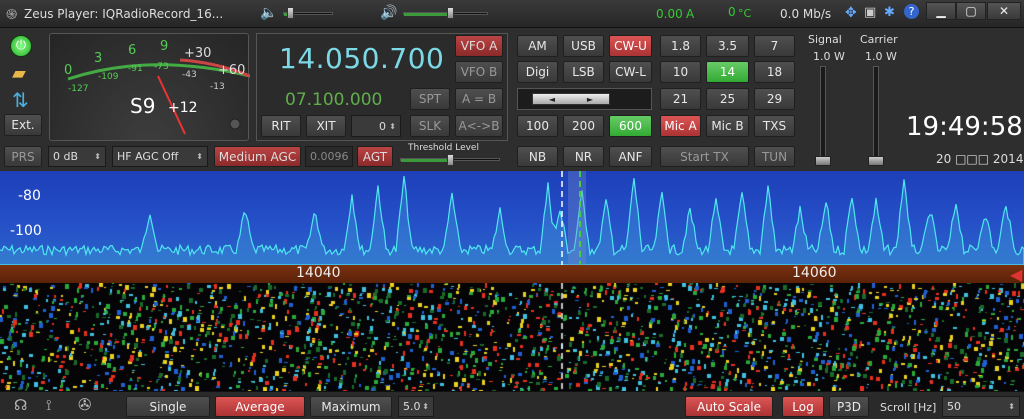  I want to click on band-10-button: 10, so click(680, 72).